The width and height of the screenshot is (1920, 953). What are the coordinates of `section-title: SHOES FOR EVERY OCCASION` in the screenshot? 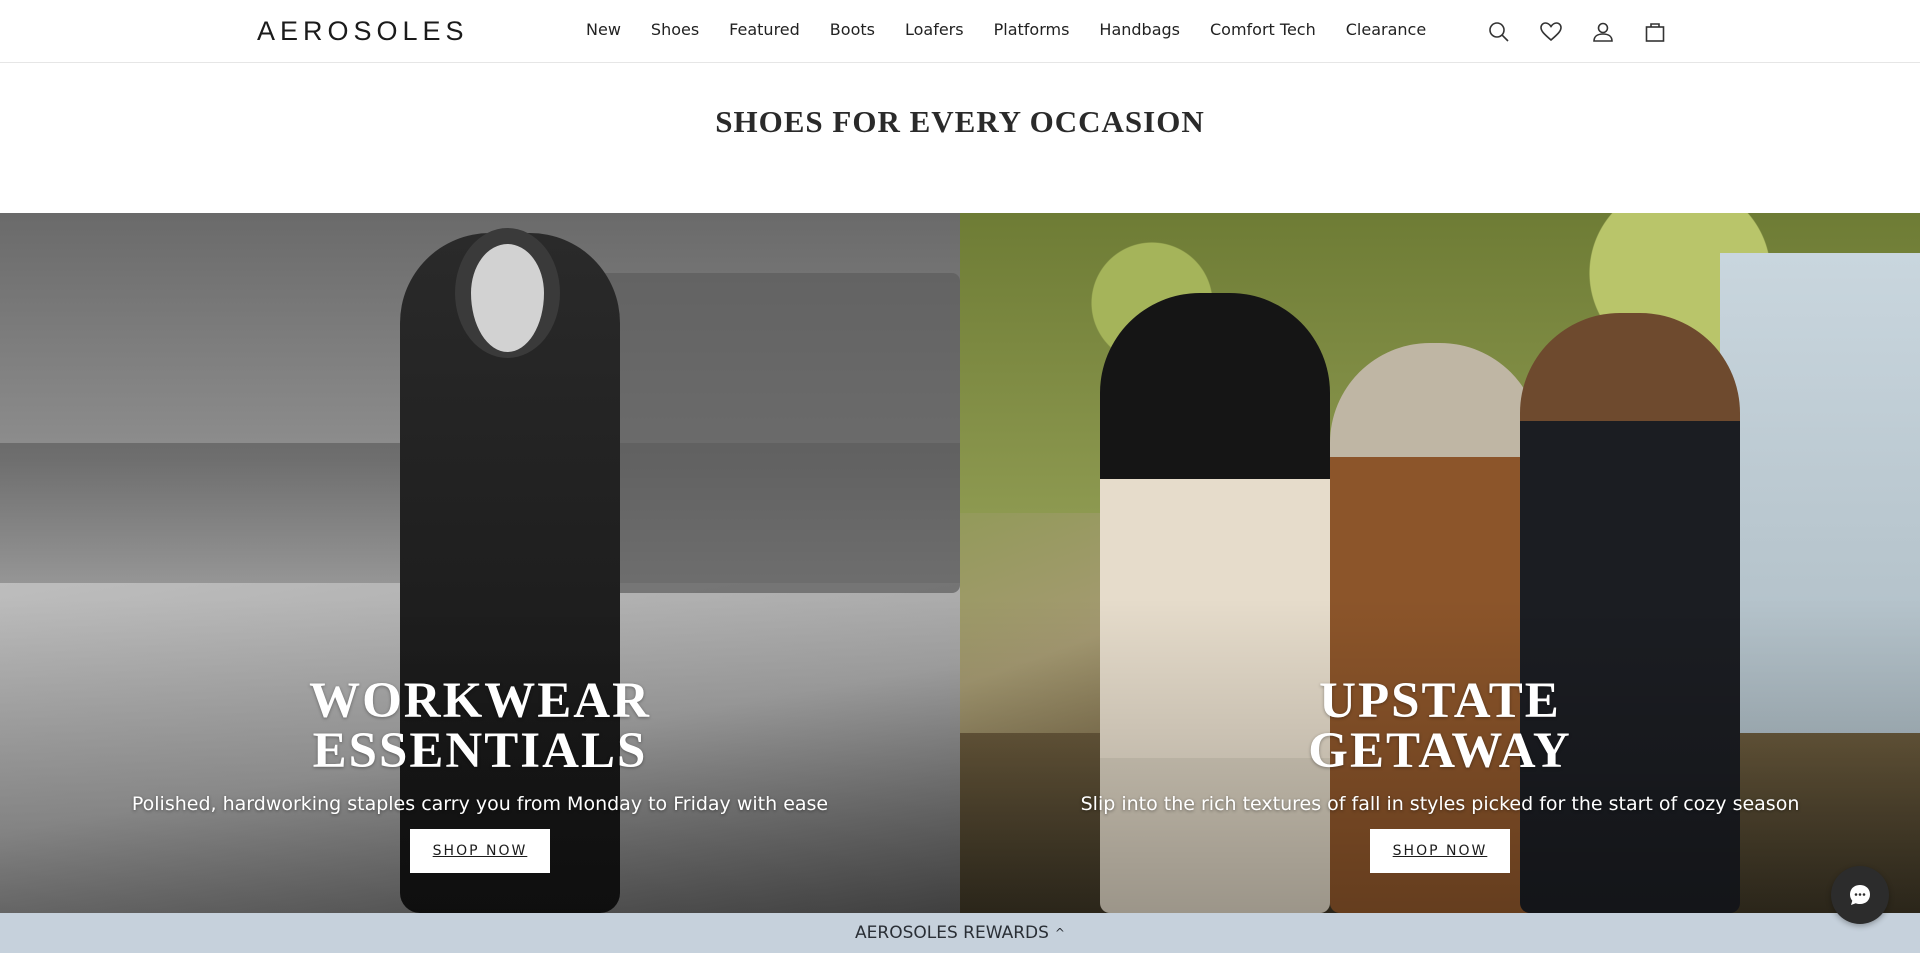 It's located at (960, 121).